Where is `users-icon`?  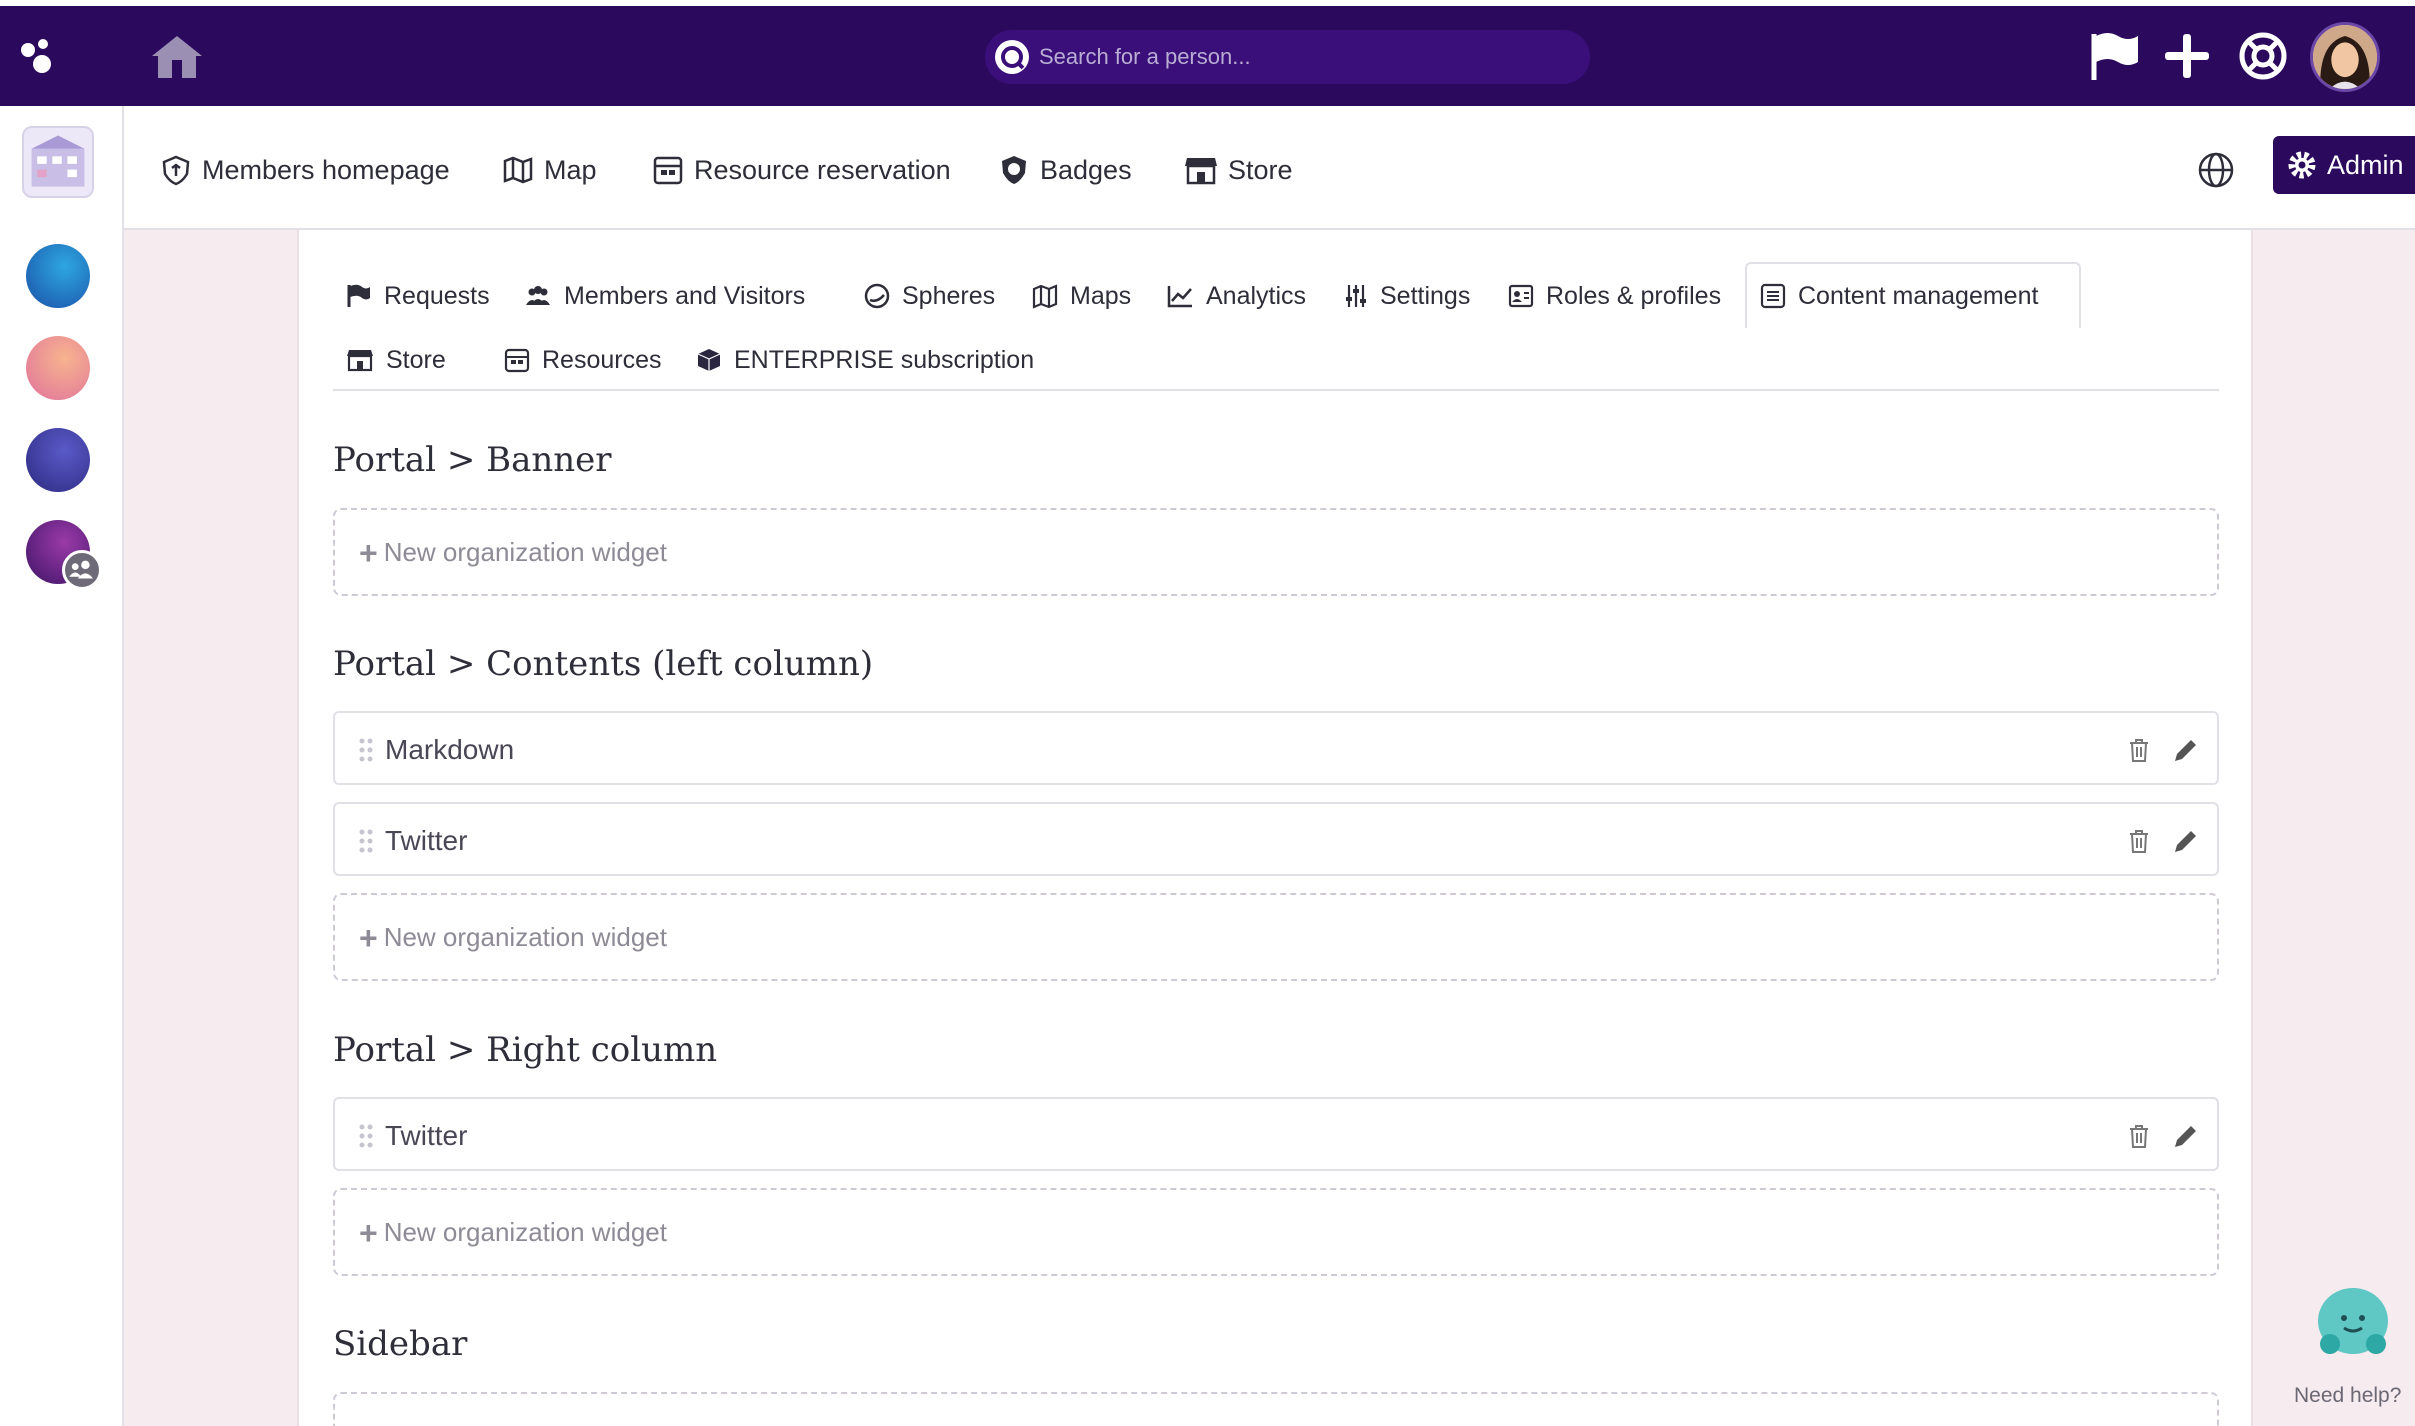 users-icon is located at coordinates (538, 295).